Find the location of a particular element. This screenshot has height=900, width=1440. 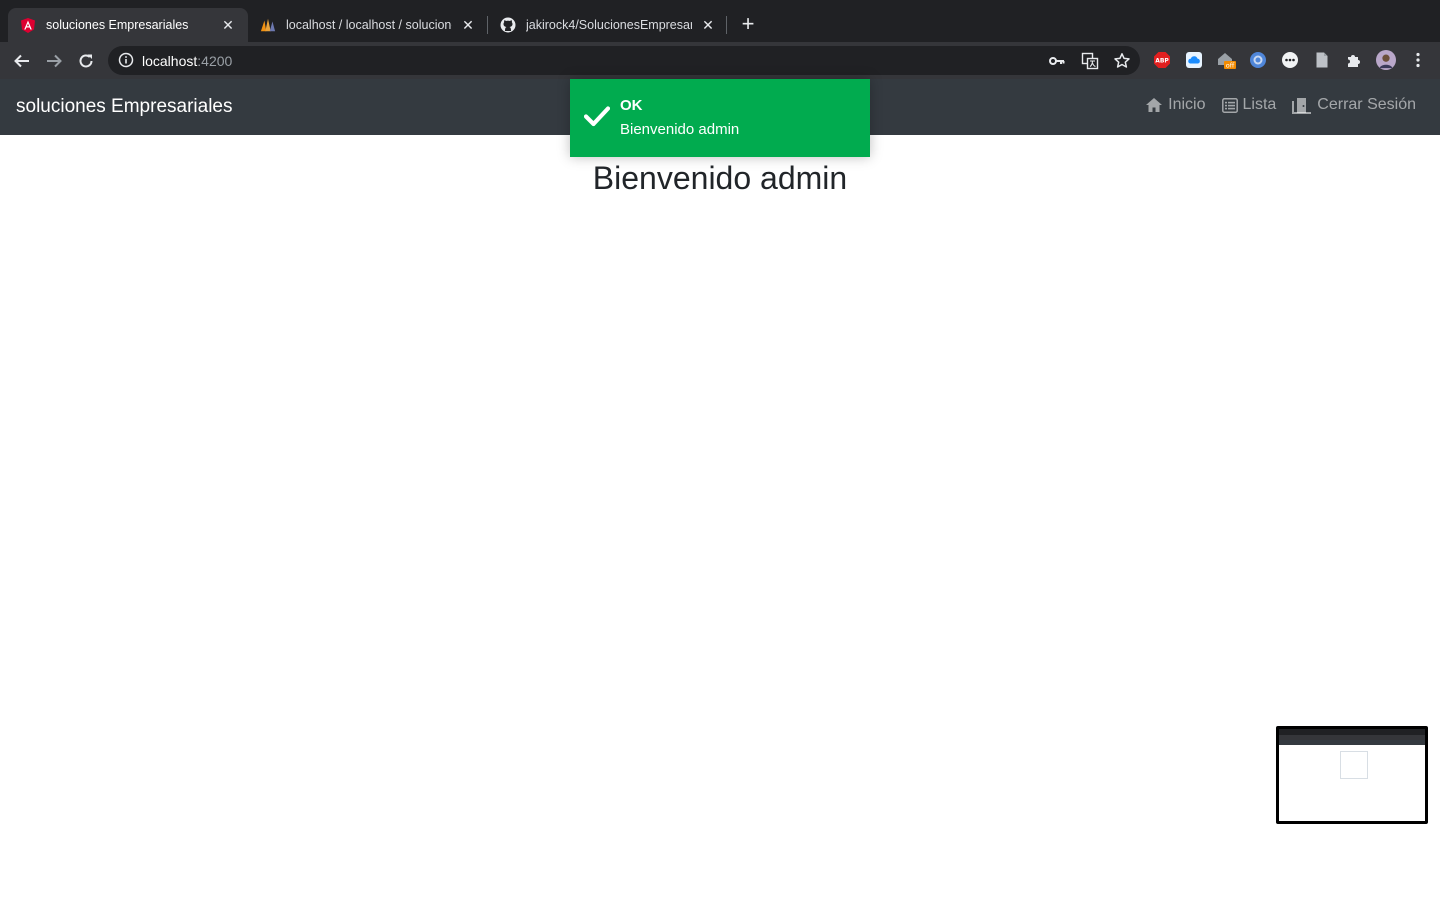

browser-tab-active: soluciones Empresariales ✕ is located at coordinates (128, 25).